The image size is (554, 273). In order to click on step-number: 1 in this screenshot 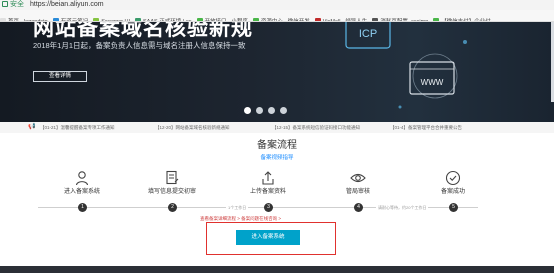, I will do `click(82, 207)`.